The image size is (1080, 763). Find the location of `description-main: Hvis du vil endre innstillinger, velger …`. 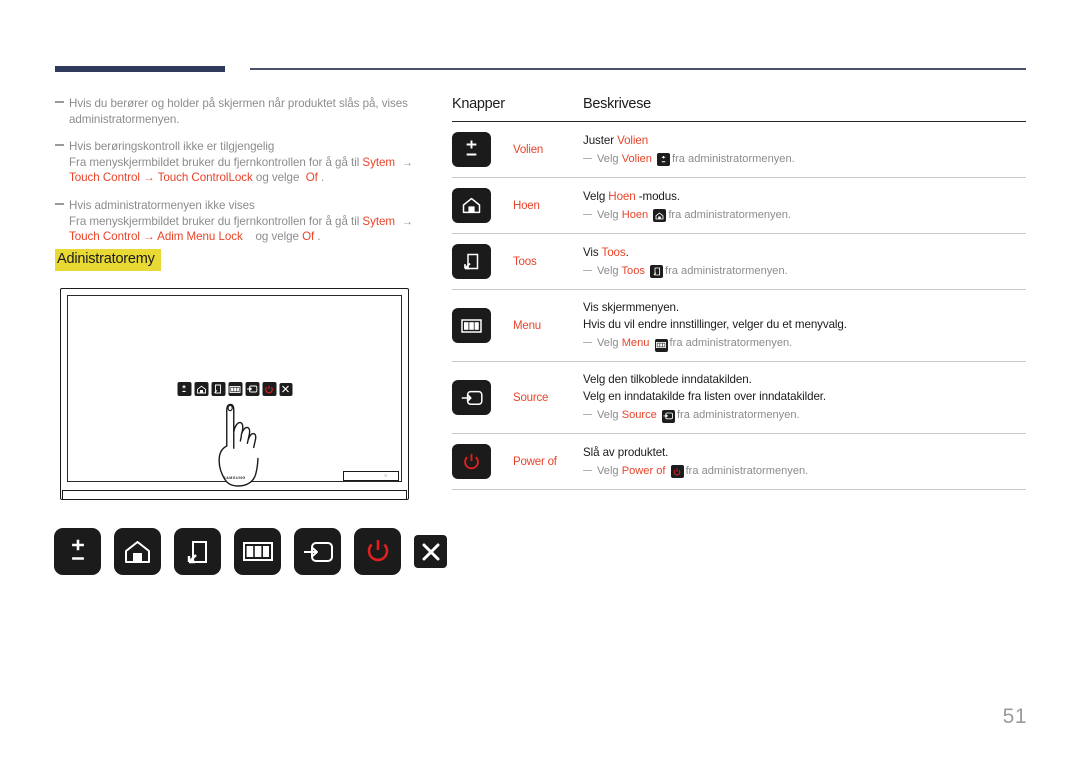

description-main: Hvis du vil endre innstillinger, velger … is located at coordinates (715, 324).